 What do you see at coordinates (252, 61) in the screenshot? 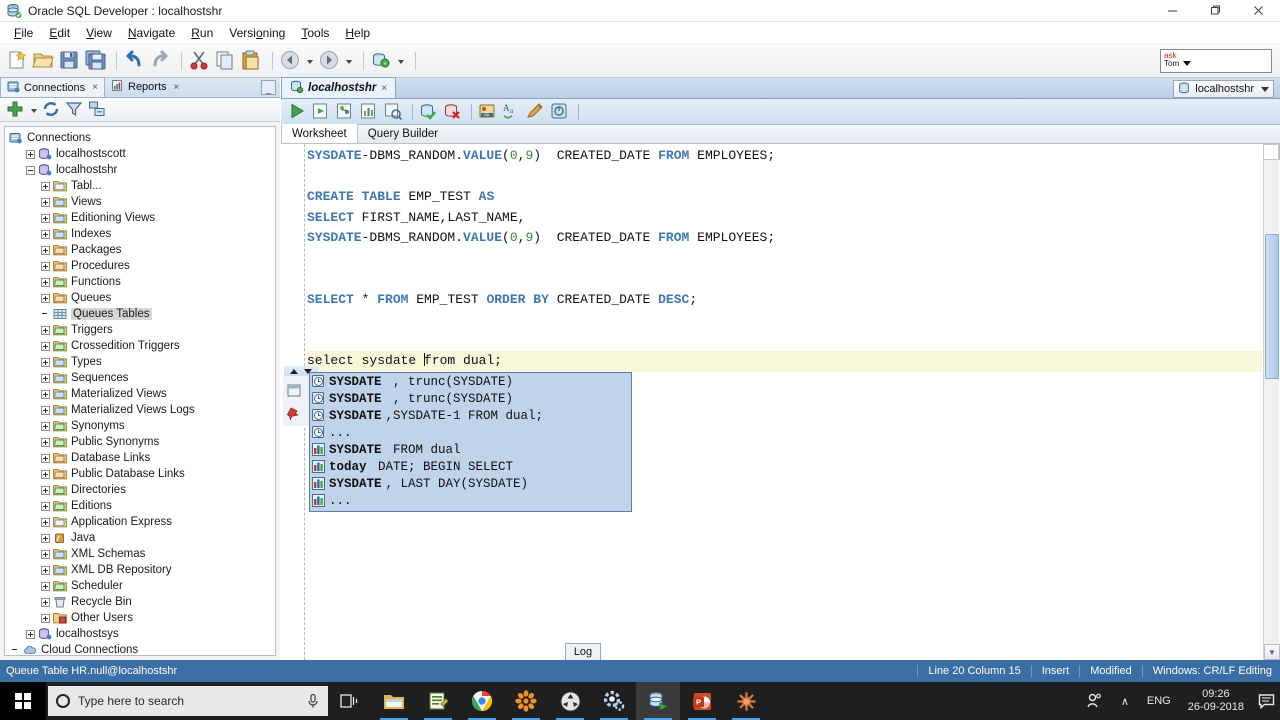
I see `paste-icon` at bounding box center [252, 61].